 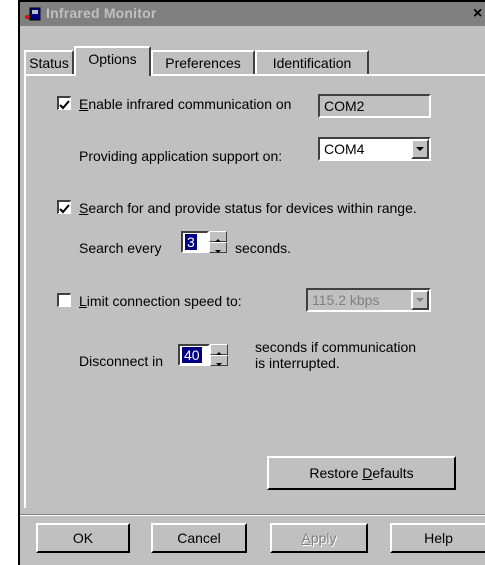 I want to click on cancel-label: Cancel, so click(x=199, y=538).